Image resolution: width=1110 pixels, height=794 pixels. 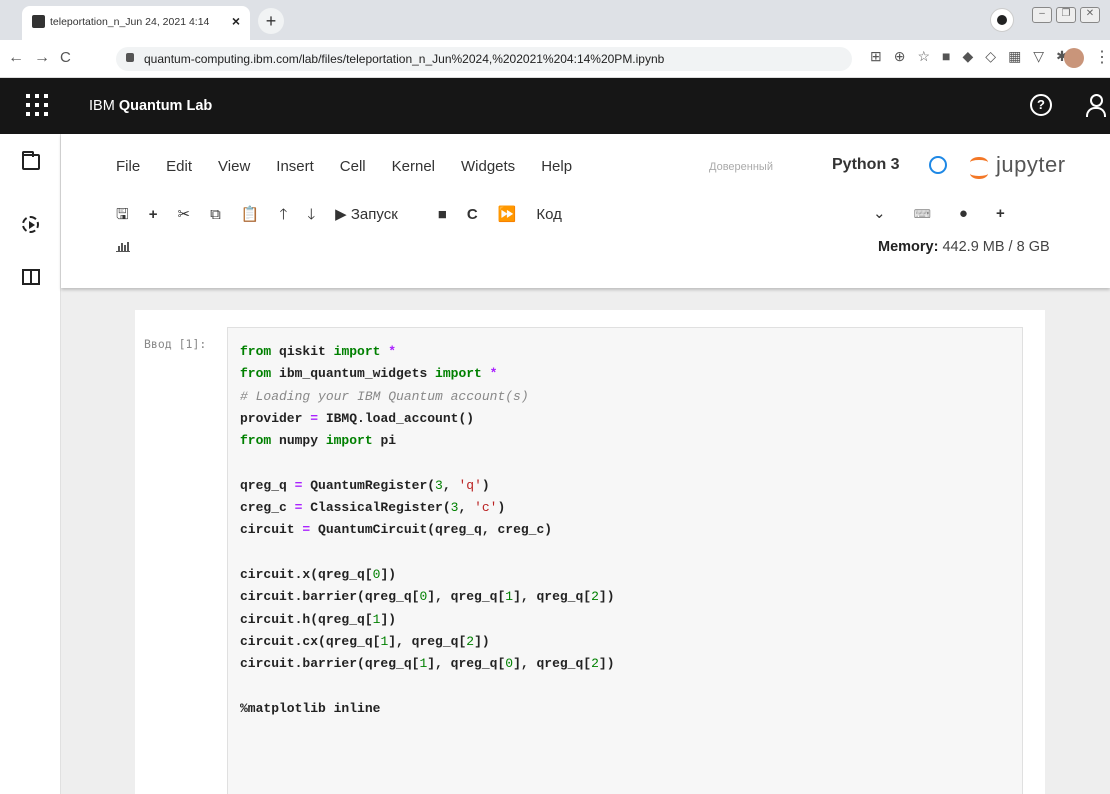 I want to click on code-line: %matplotlib inline, so click(x=310, y=708).